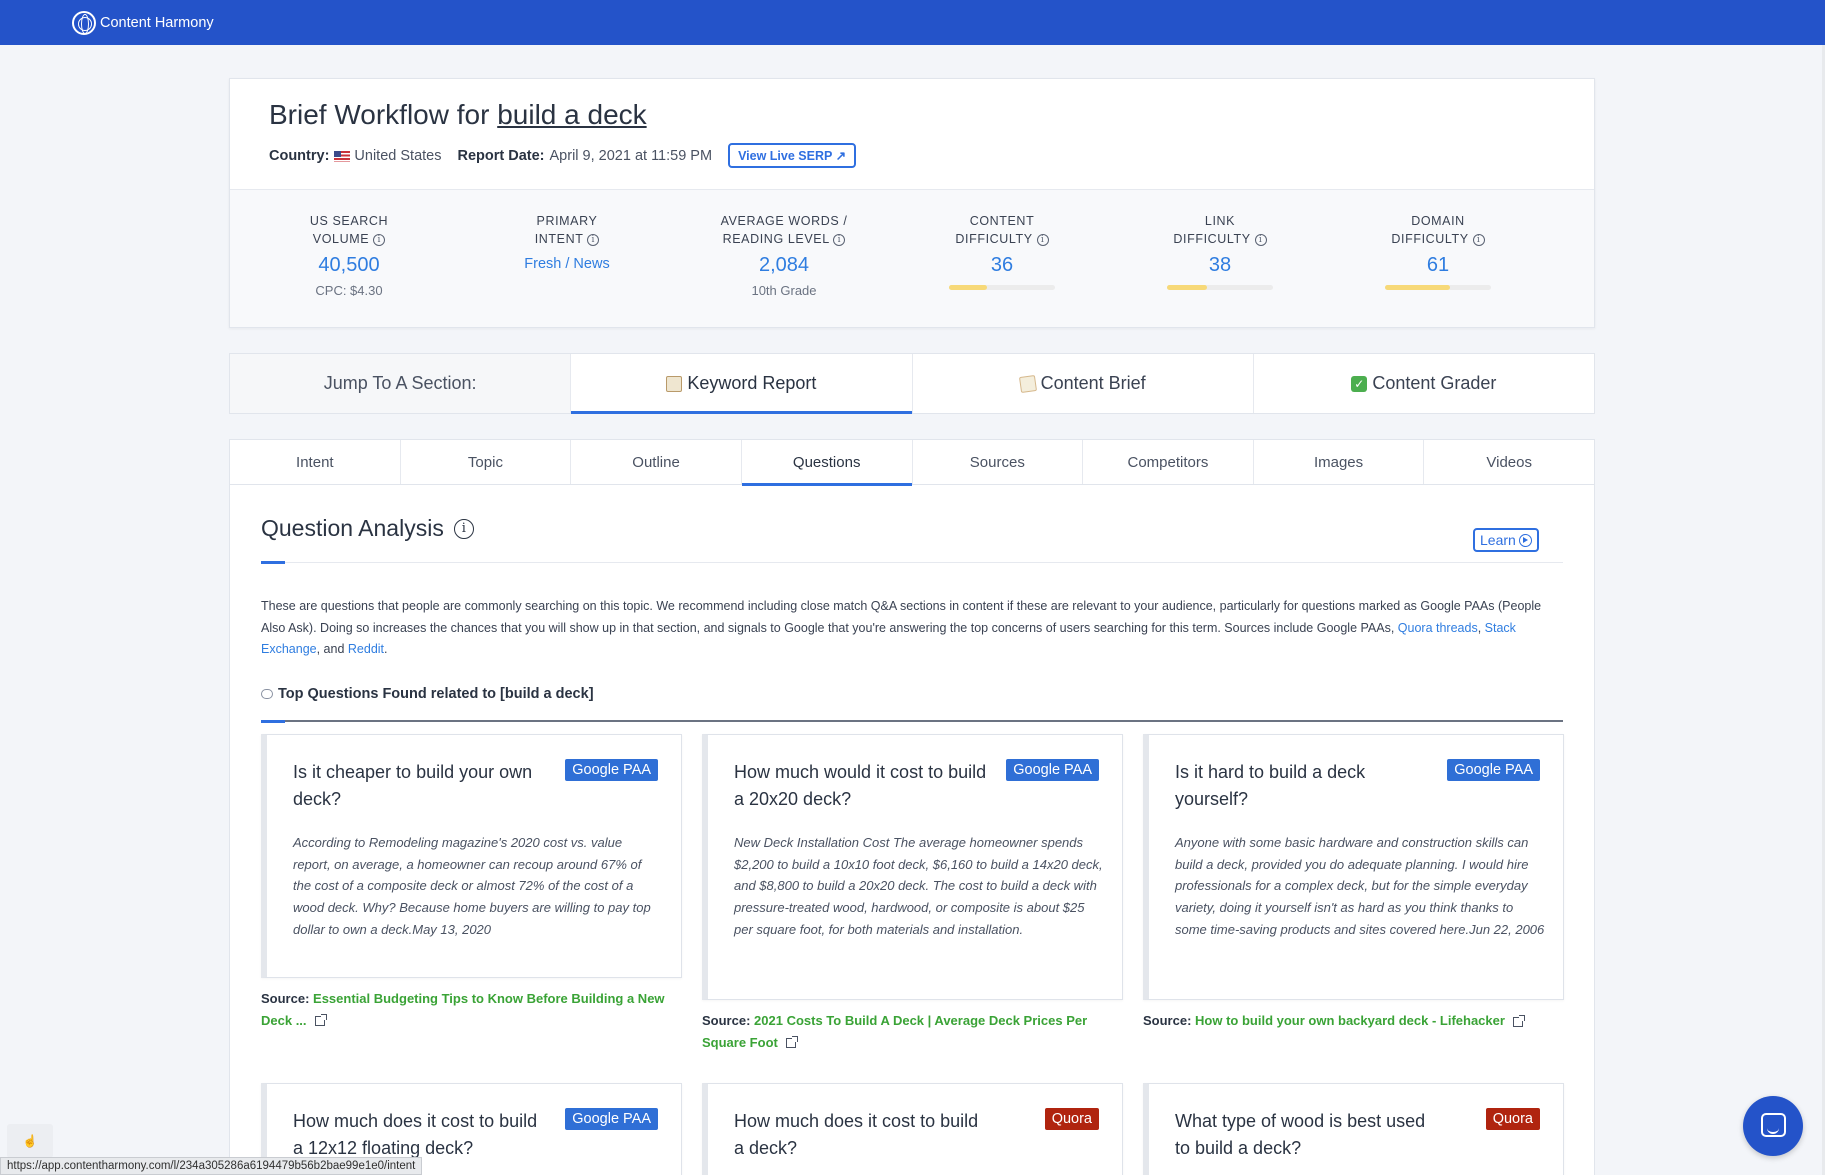 The image size is (1825, 1175). What do you see at coordinates (912, 721) in the screenshot?
I see `top-questions-divider` at bounding box center [912, 721].